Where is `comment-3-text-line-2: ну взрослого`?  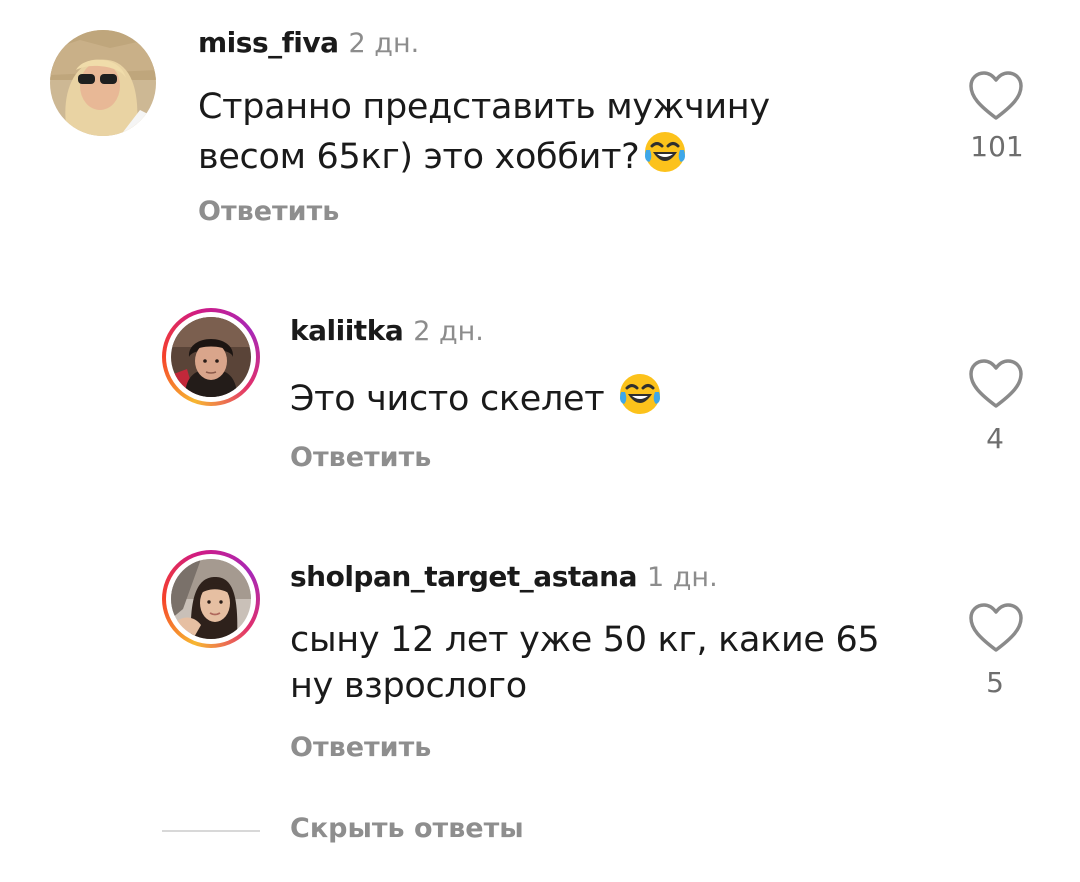 comment-3-text-line-2: ну взрослого is located at coordinates (408, 686).